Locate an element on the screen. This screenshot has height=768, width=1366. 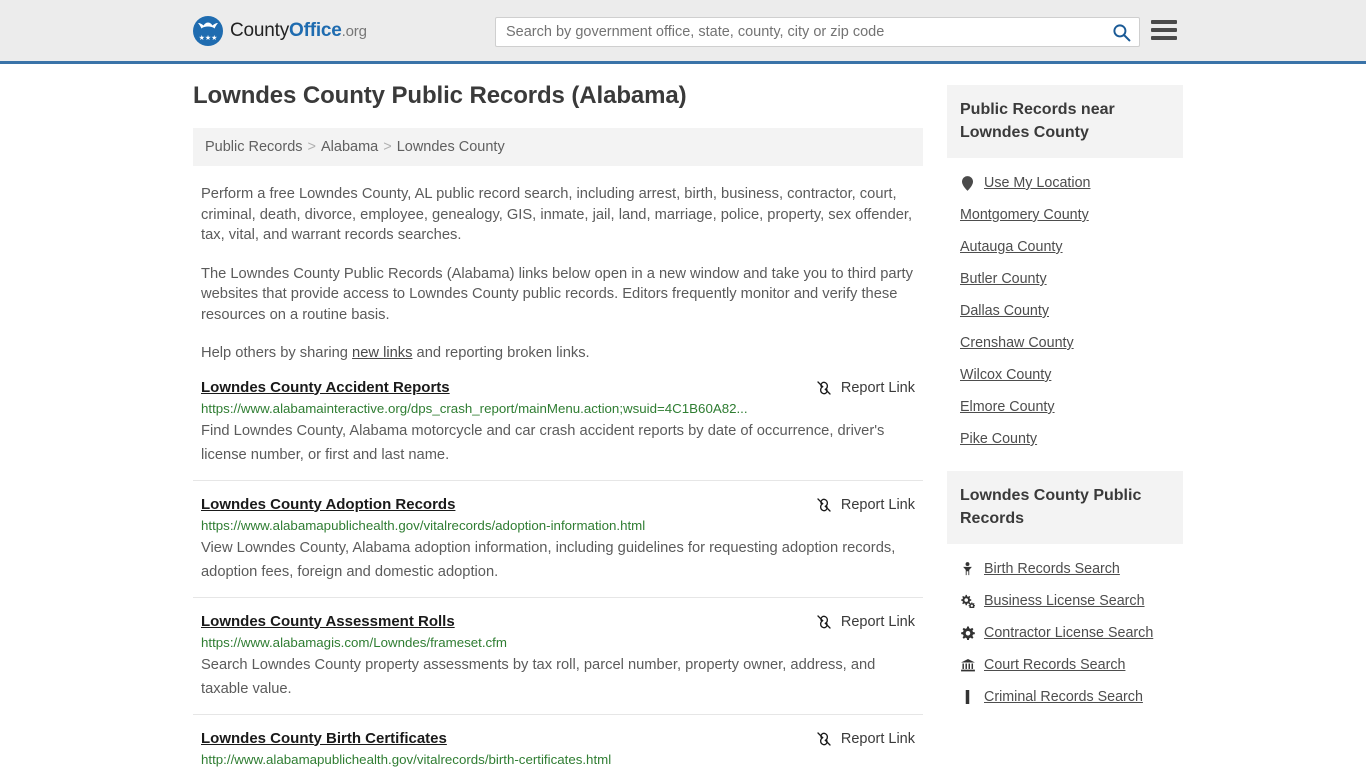
bank-icon is located at coordinates (967, 665).